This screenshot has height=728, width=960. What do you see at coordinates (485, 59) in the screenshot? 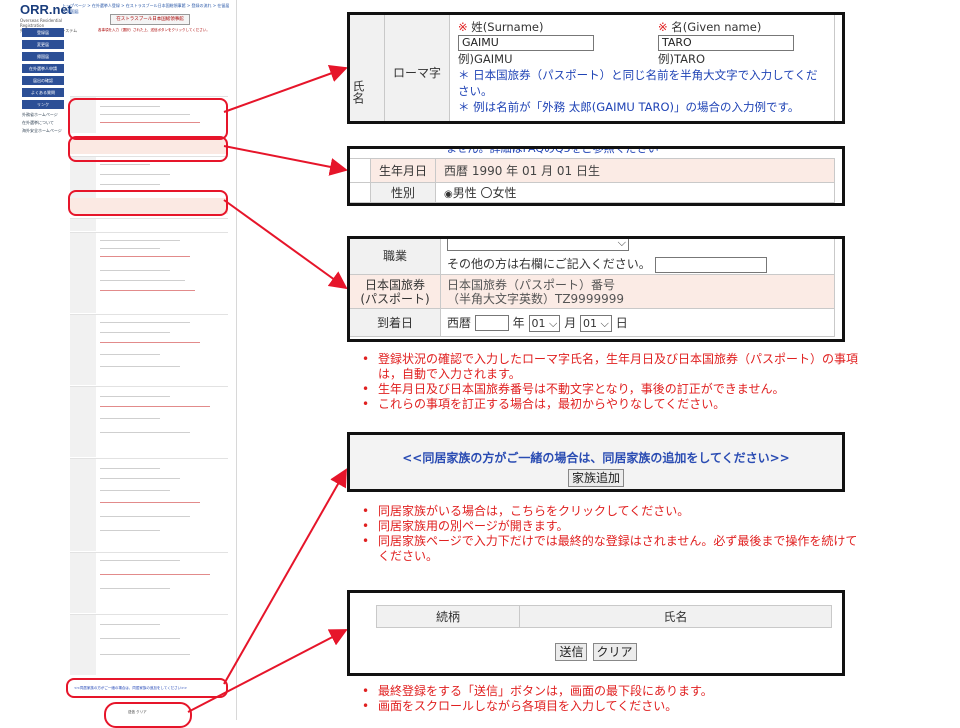
I see `surname-example: 例)GAIMU` at bounding box center [485, 59].